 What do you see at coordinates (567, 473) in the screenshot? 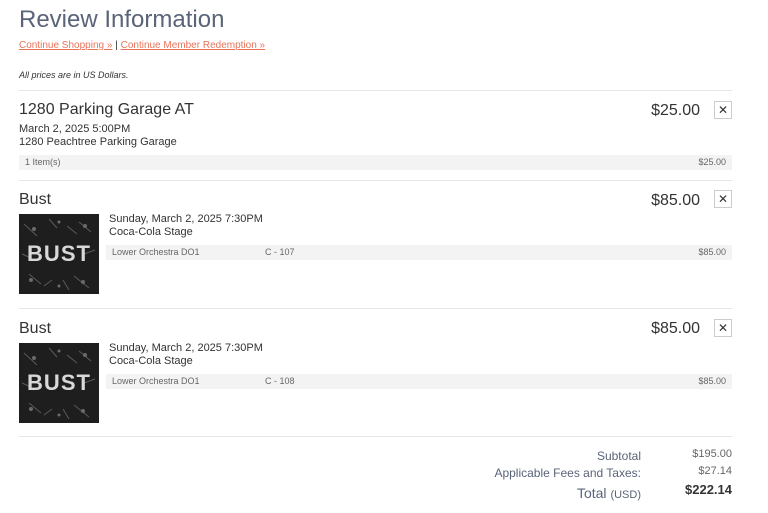
I see `fees-label: Applicable Fees and Taxes:` at bounding box center [567, 473].